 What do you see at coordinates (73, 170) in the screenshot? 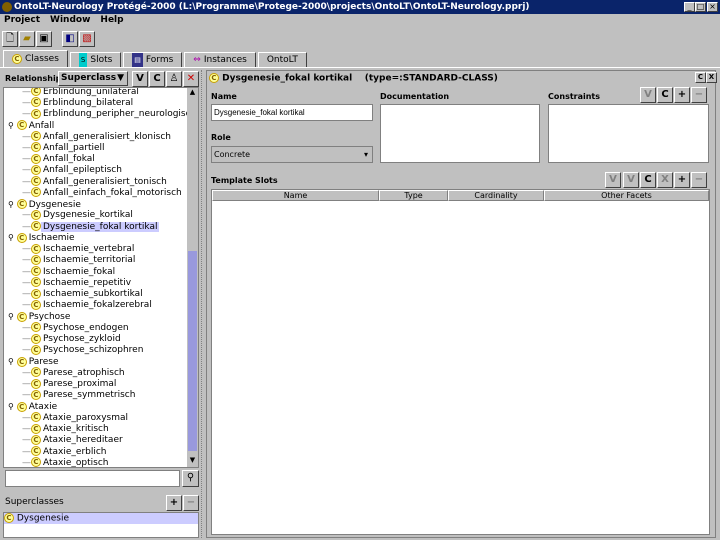
I see `tree-item: — C Anfall_epileptisch` at bounding box center [73, 170].